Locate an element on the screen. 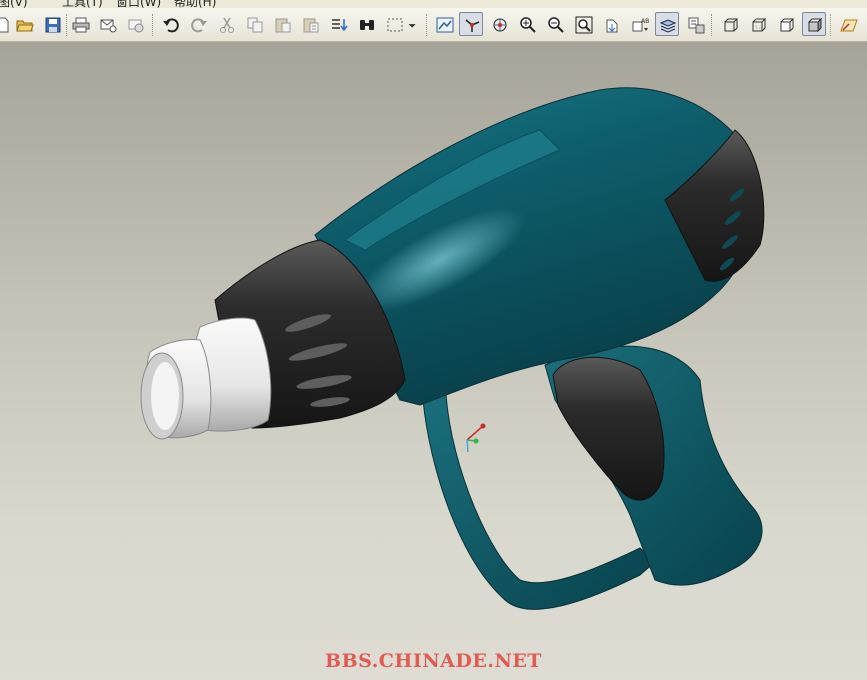  shading-button is located at coordinates (814, 24).